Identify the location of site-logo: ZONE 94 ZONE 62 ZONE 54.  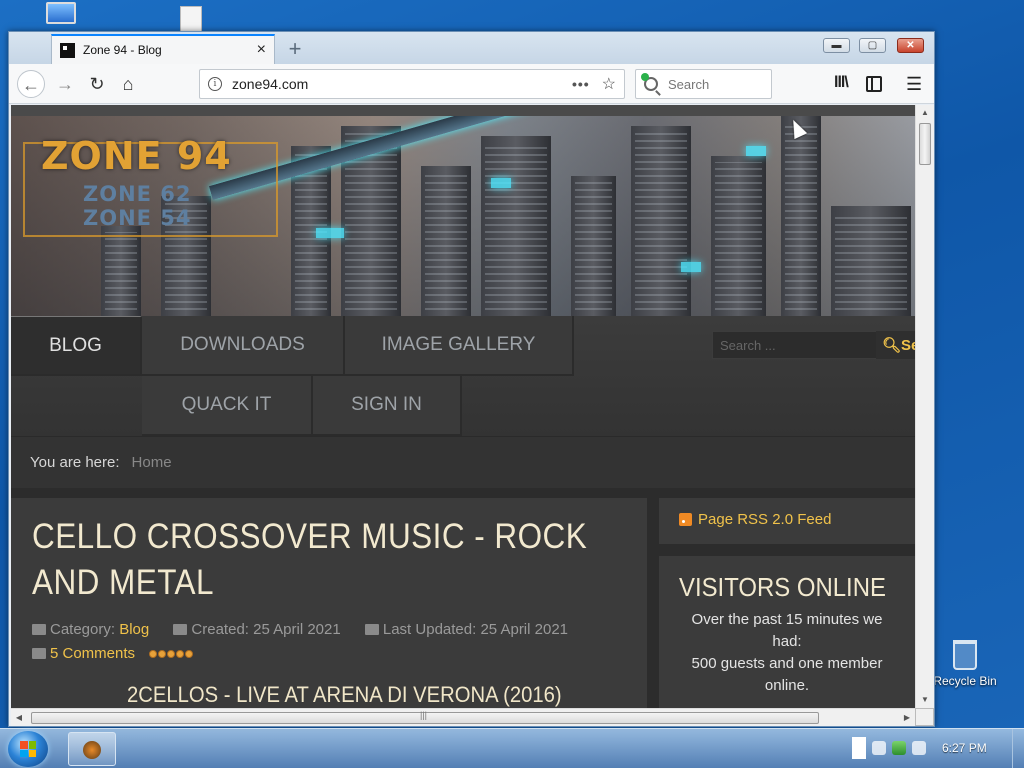
(153, 189).